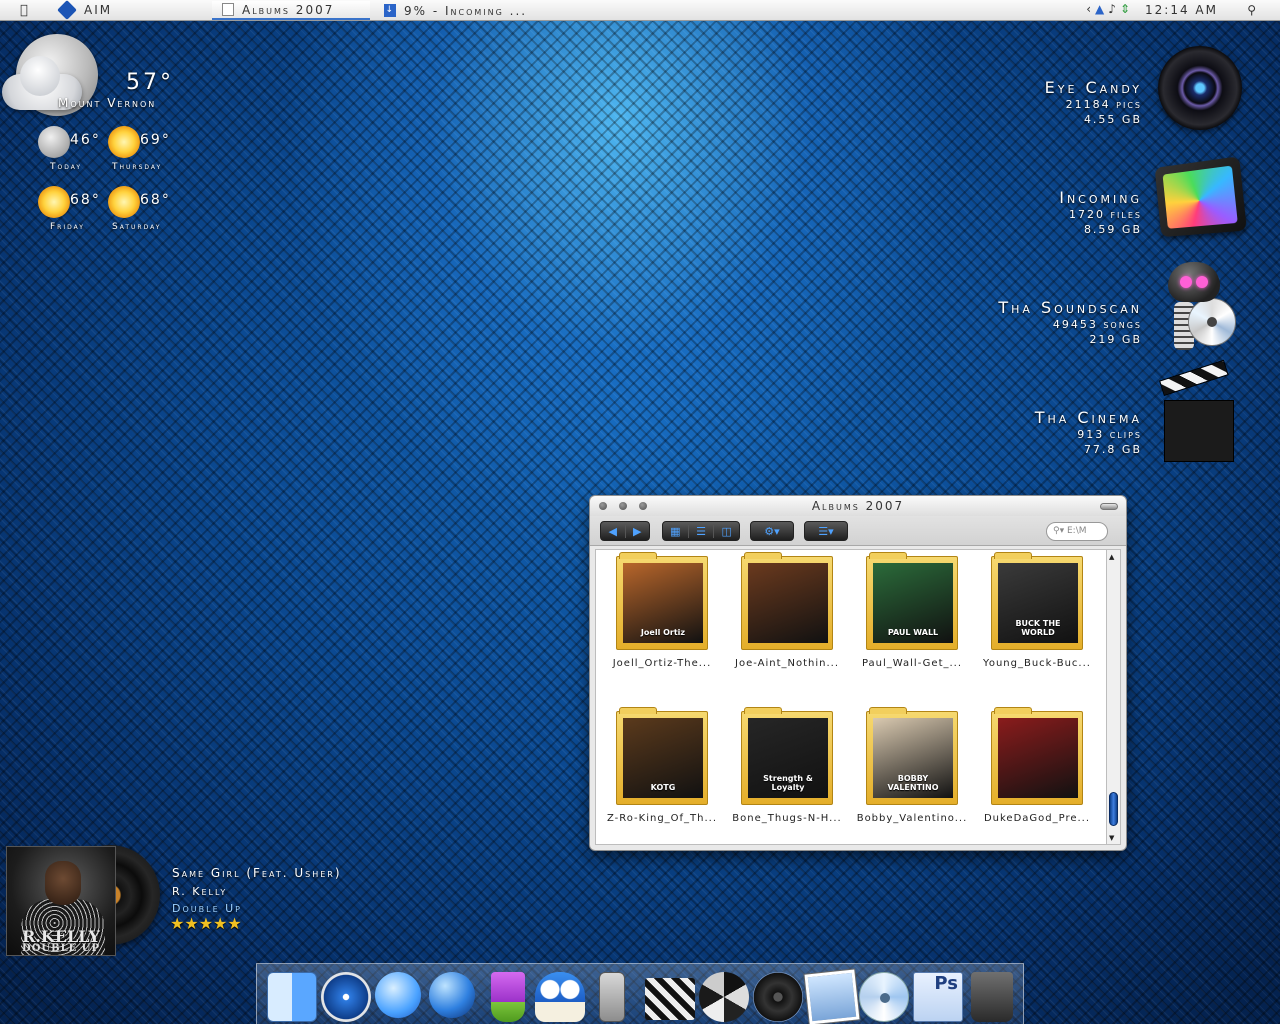 The image size is (1280, 1024). What do you see at coordinates (613, 531) in the screenshot?
I see `back-button: ◀` at bounding box center [613, 531].